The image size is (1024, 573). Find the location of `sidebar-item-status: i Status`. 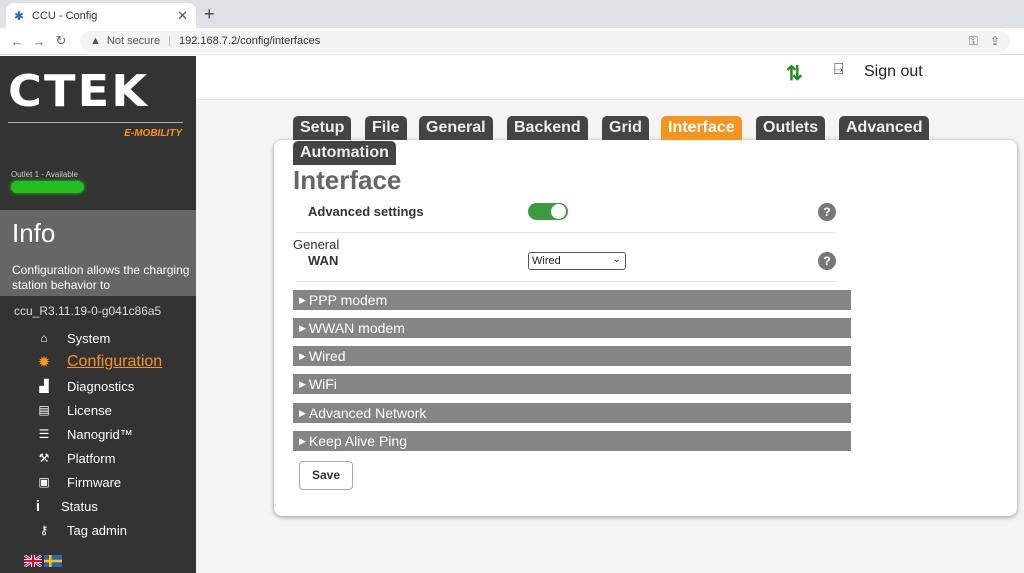

sidebar-item-status: i Status is located at coordinates (98, 506).